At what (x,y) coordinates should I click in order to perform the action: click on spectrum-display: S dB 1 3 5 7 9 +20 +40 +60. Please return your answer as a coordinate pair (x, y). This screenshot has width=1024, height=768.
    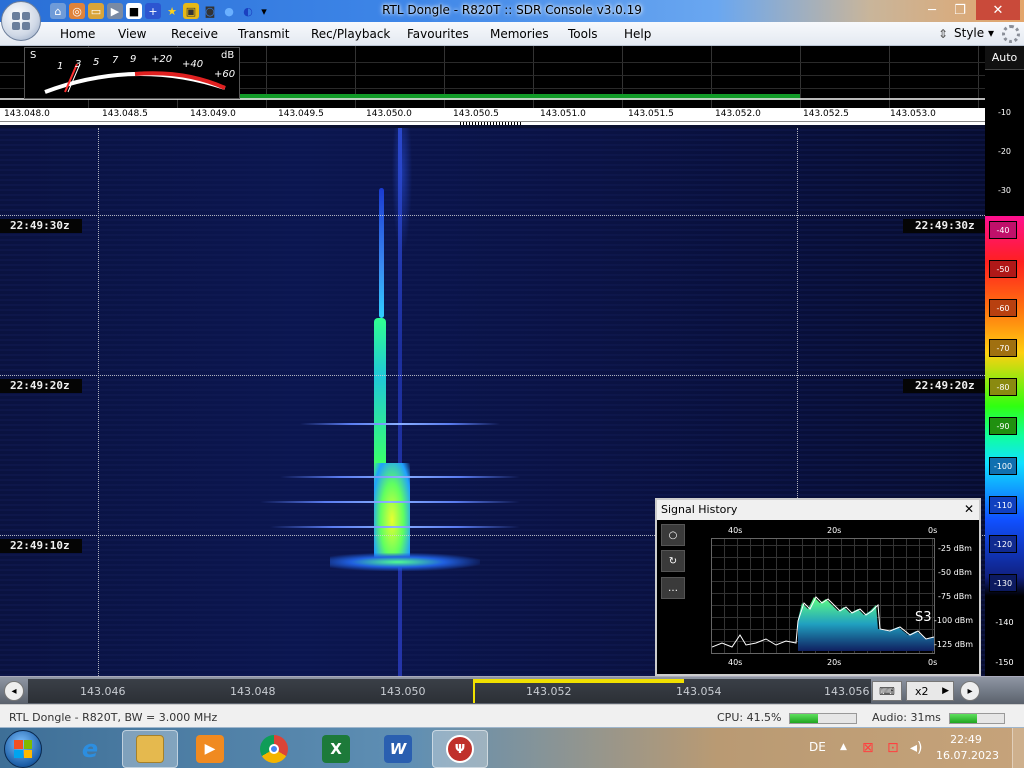
    Looking at the image, I should click on (492, 77).